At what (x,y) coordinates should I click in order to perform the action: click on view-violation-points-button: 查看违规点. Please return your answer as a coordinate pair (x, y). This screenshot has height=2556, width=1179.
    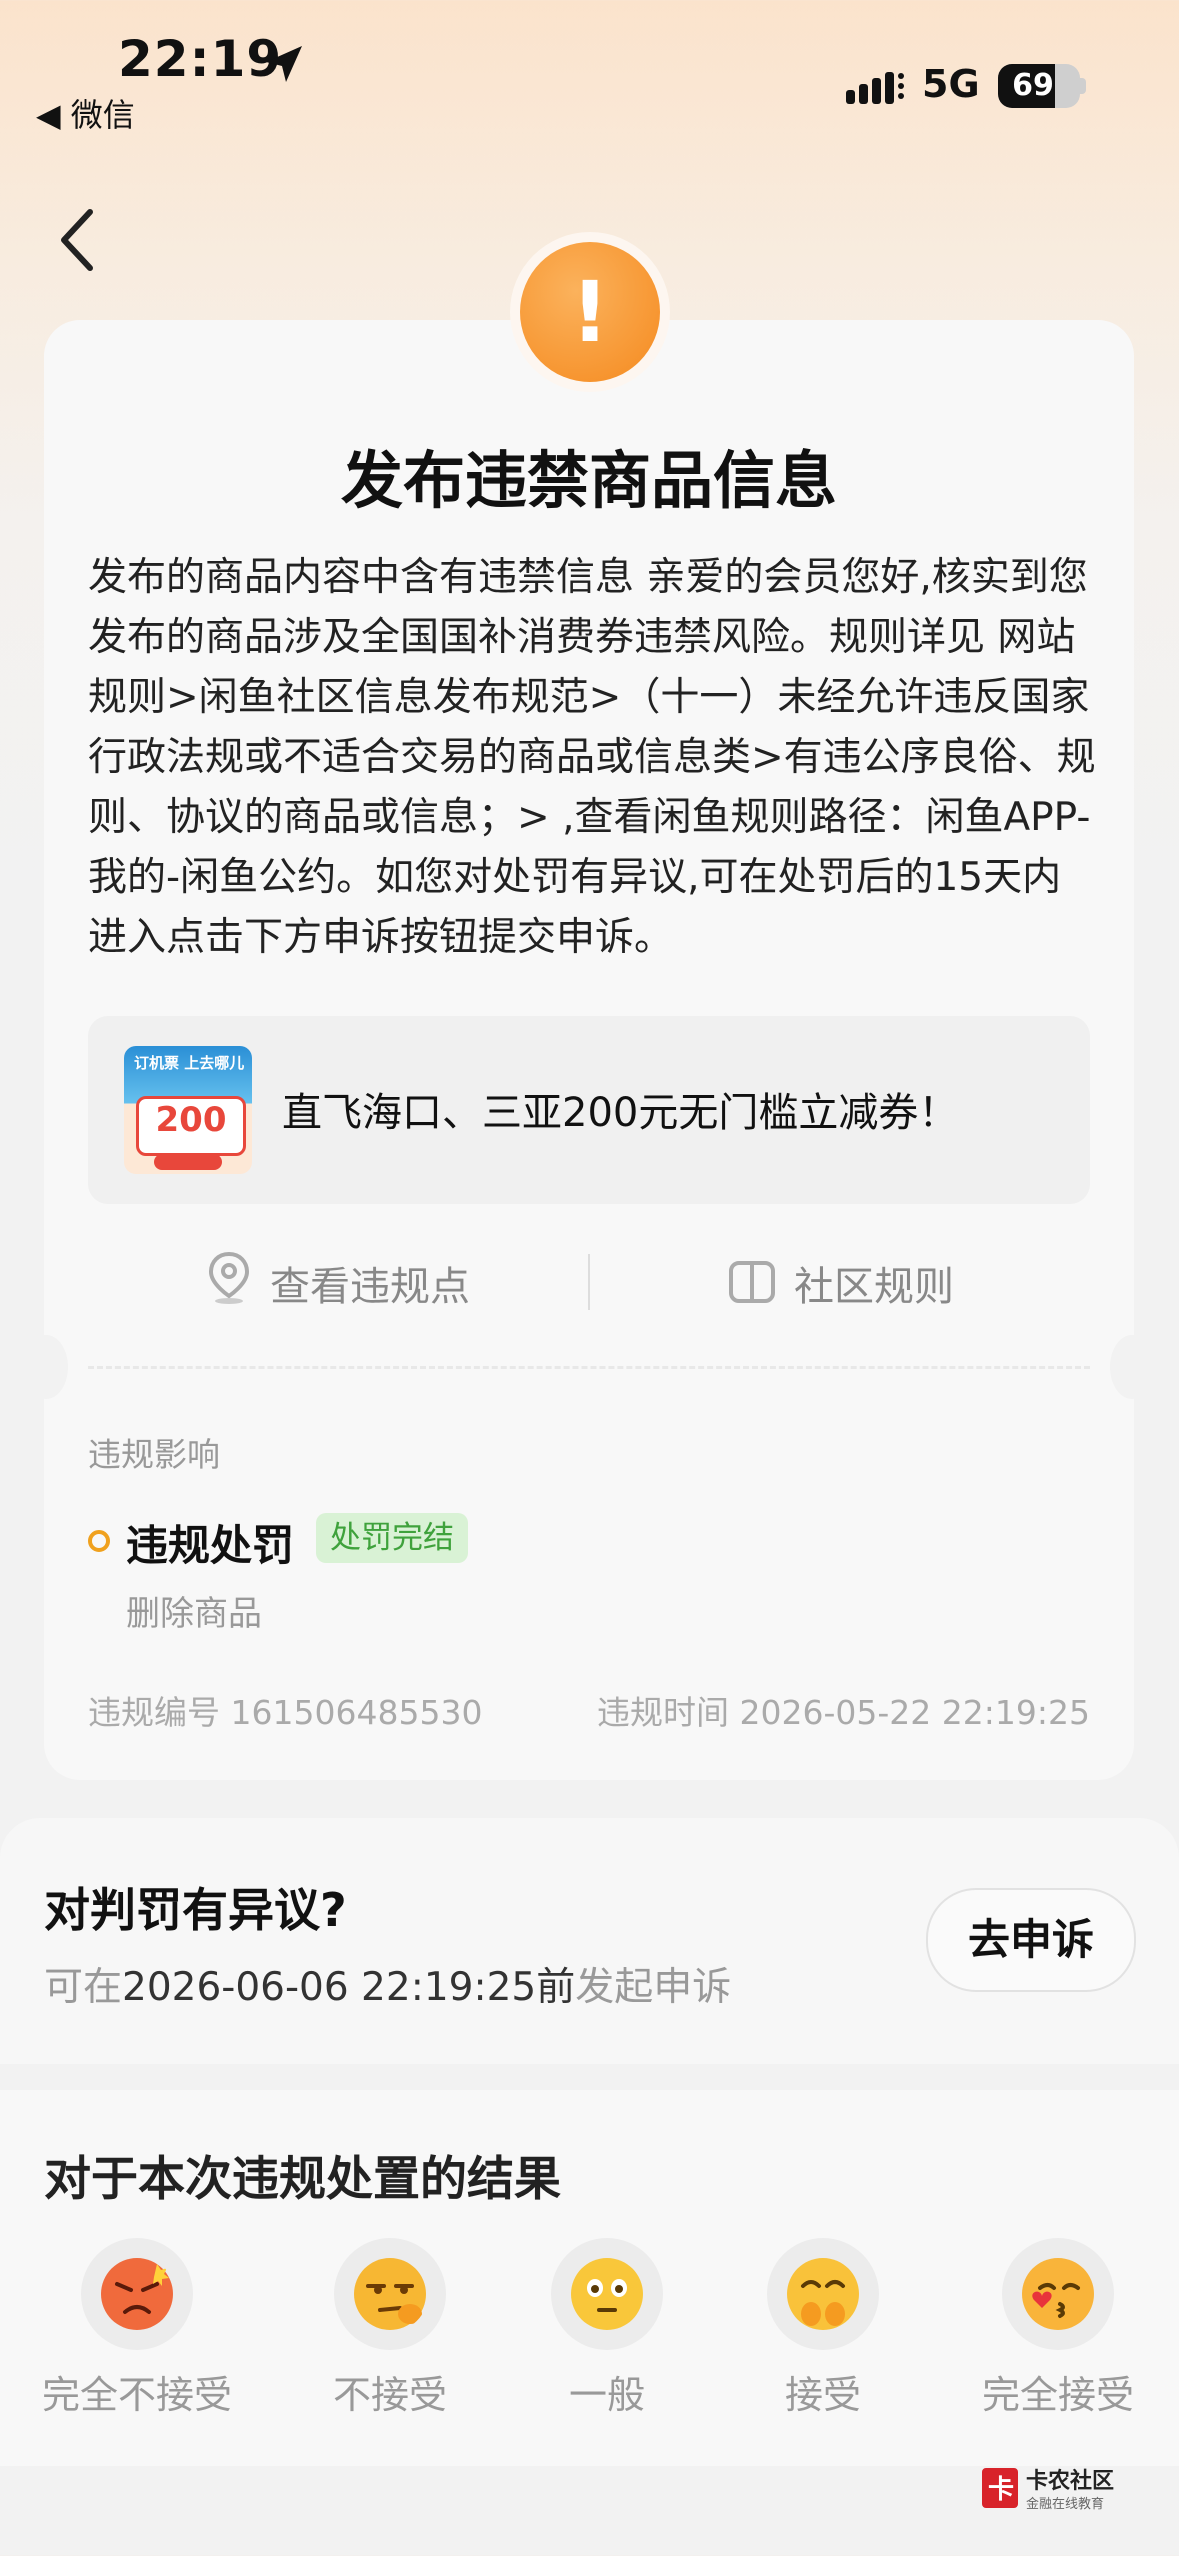
    Looking at the image, I should click on (370, 1283).